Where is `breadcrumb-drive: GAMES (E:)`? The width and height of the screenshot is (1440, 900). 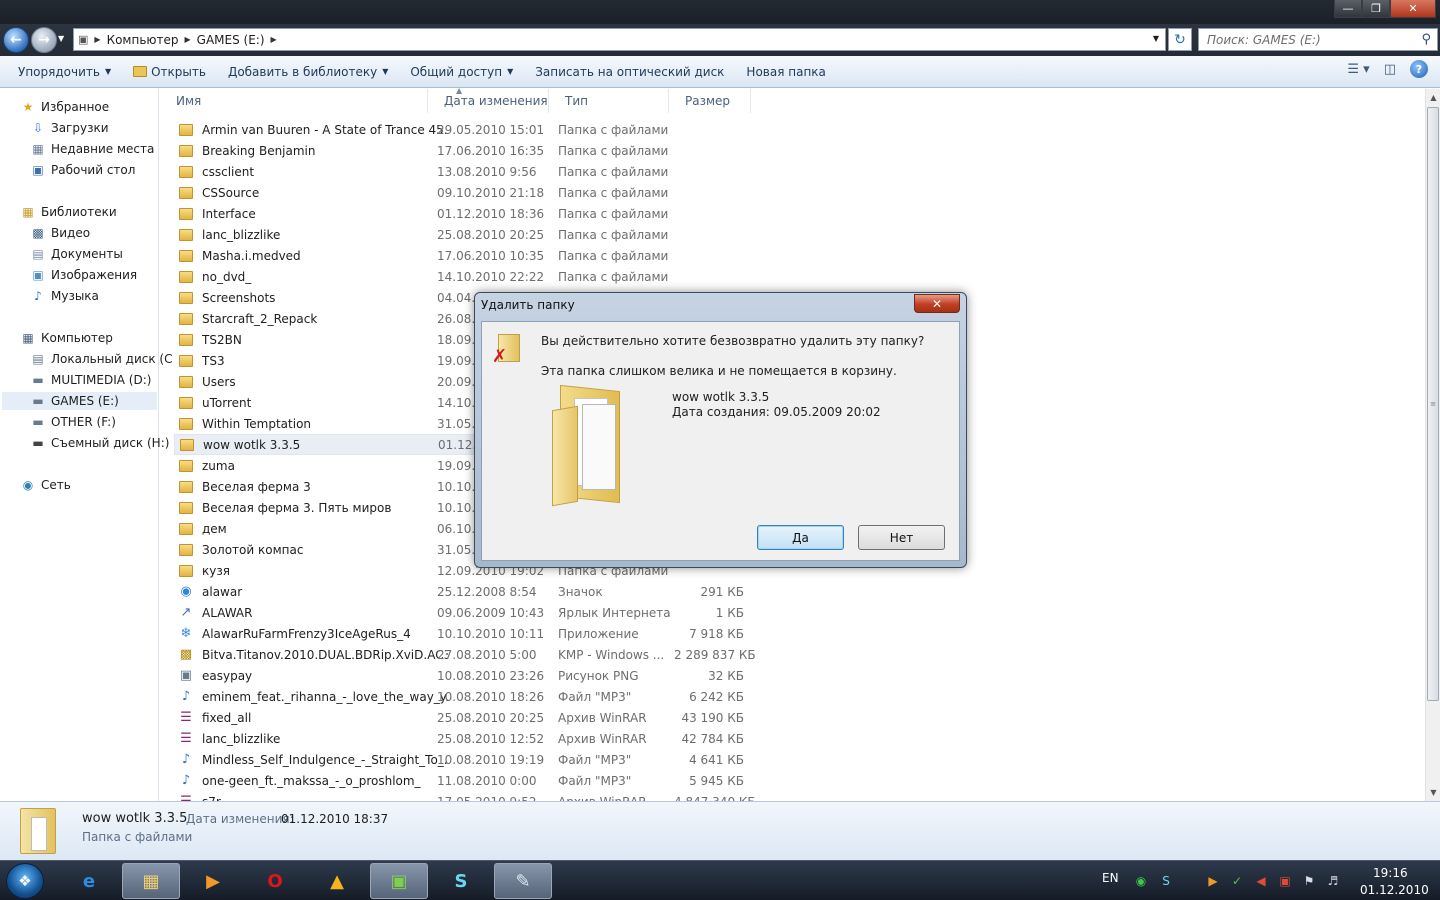
breadcrumb-drive: GAMES (E:) is located at coordinates (231, 40).